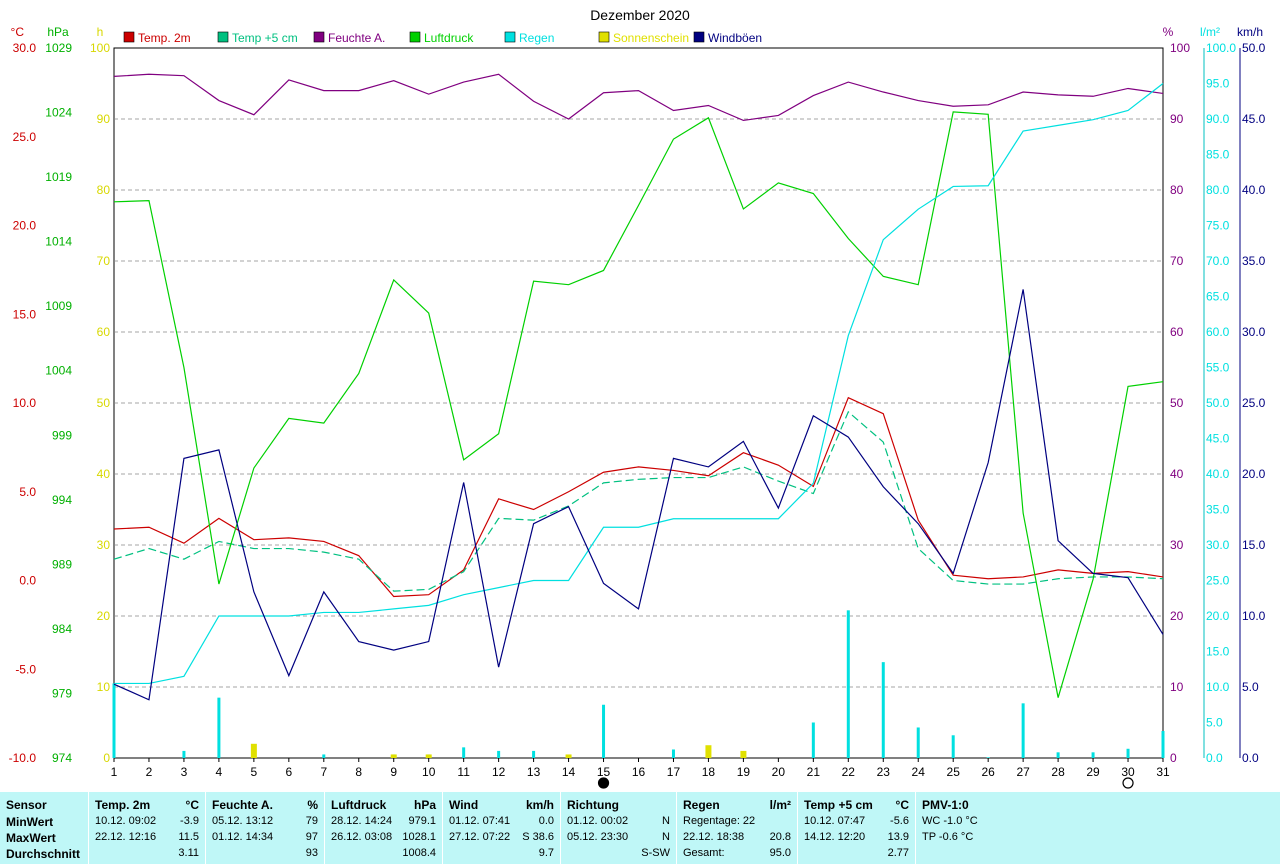  What do you see at coordinates (1218, 403) in the screenshot?
I see `rain-axis-tick-label: 50.0` at bounding box center [1218, 403].